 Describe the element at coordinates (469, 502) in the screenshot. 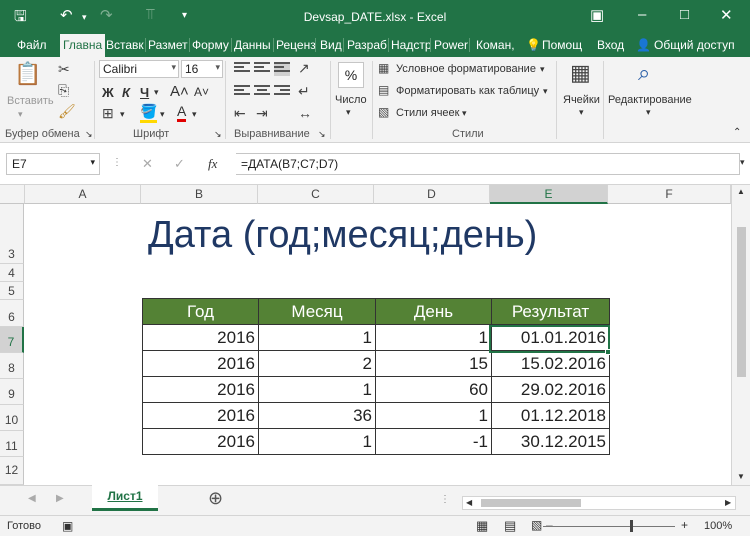

I see `scroll-left-icon: ◀` at that location.